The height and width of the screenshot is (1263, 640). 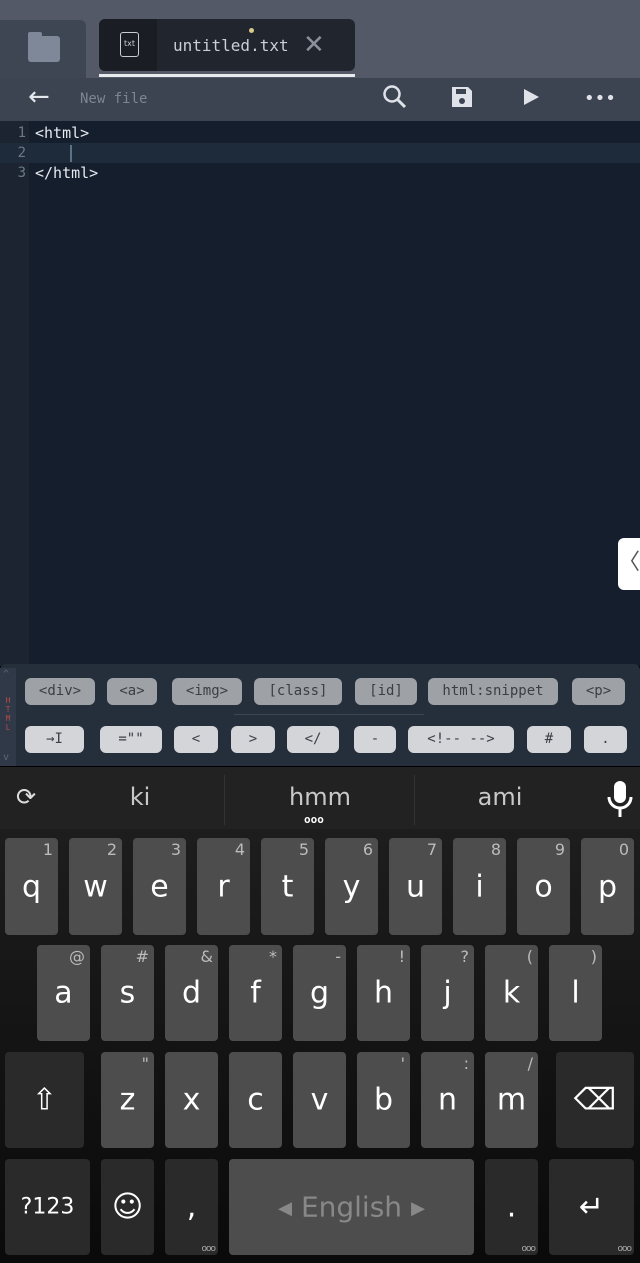 I want to click on toolbar: ← New file •••, so click(x=320, y=99).